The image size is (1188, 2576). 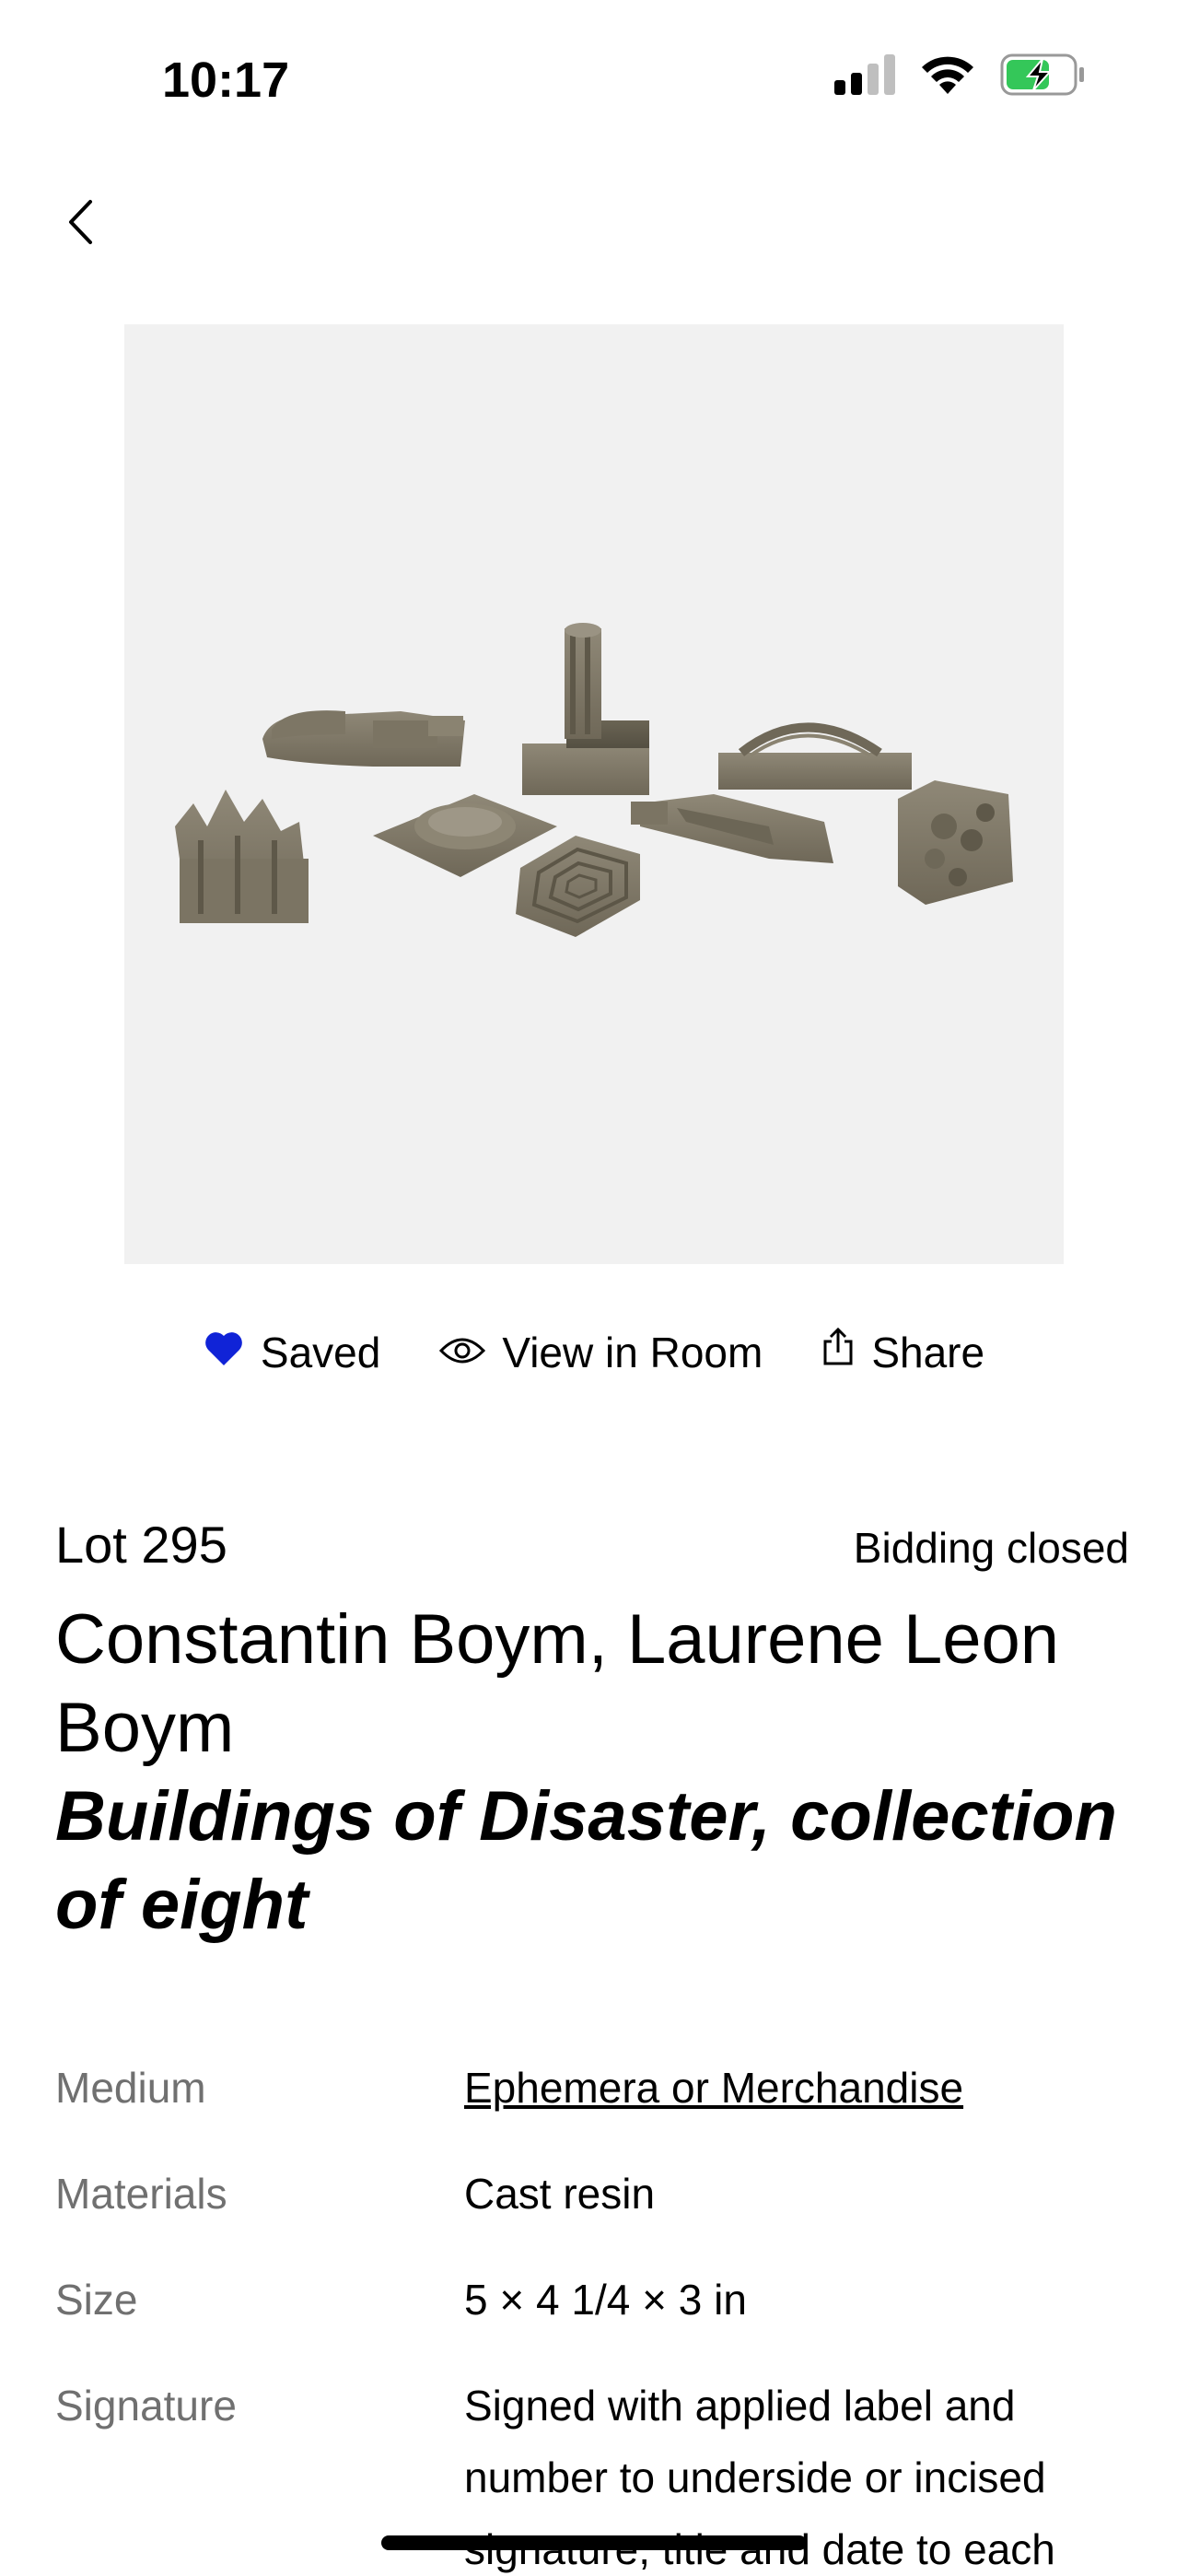 I want to click on view-in-room-label: View in Room, so click(x=632, y=1352).